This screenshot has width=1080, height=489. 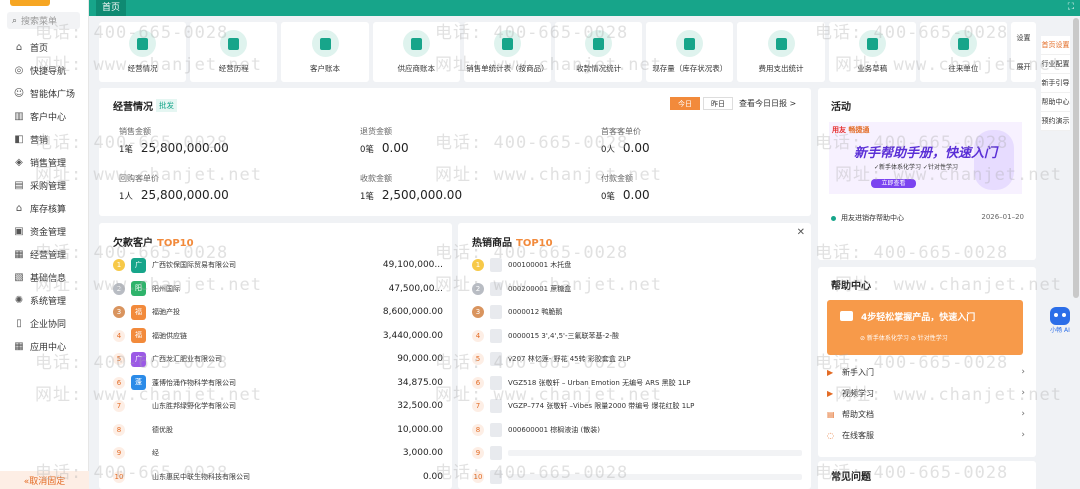 I want to click on id-card-icon: ▧, so click(x=19, y=277).